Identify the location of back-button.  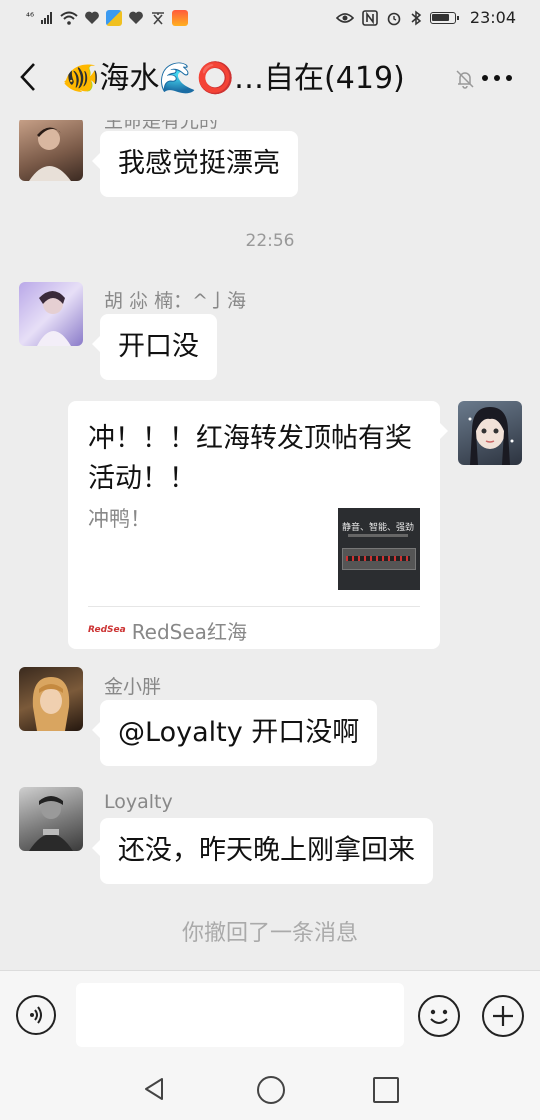
(33, 80).